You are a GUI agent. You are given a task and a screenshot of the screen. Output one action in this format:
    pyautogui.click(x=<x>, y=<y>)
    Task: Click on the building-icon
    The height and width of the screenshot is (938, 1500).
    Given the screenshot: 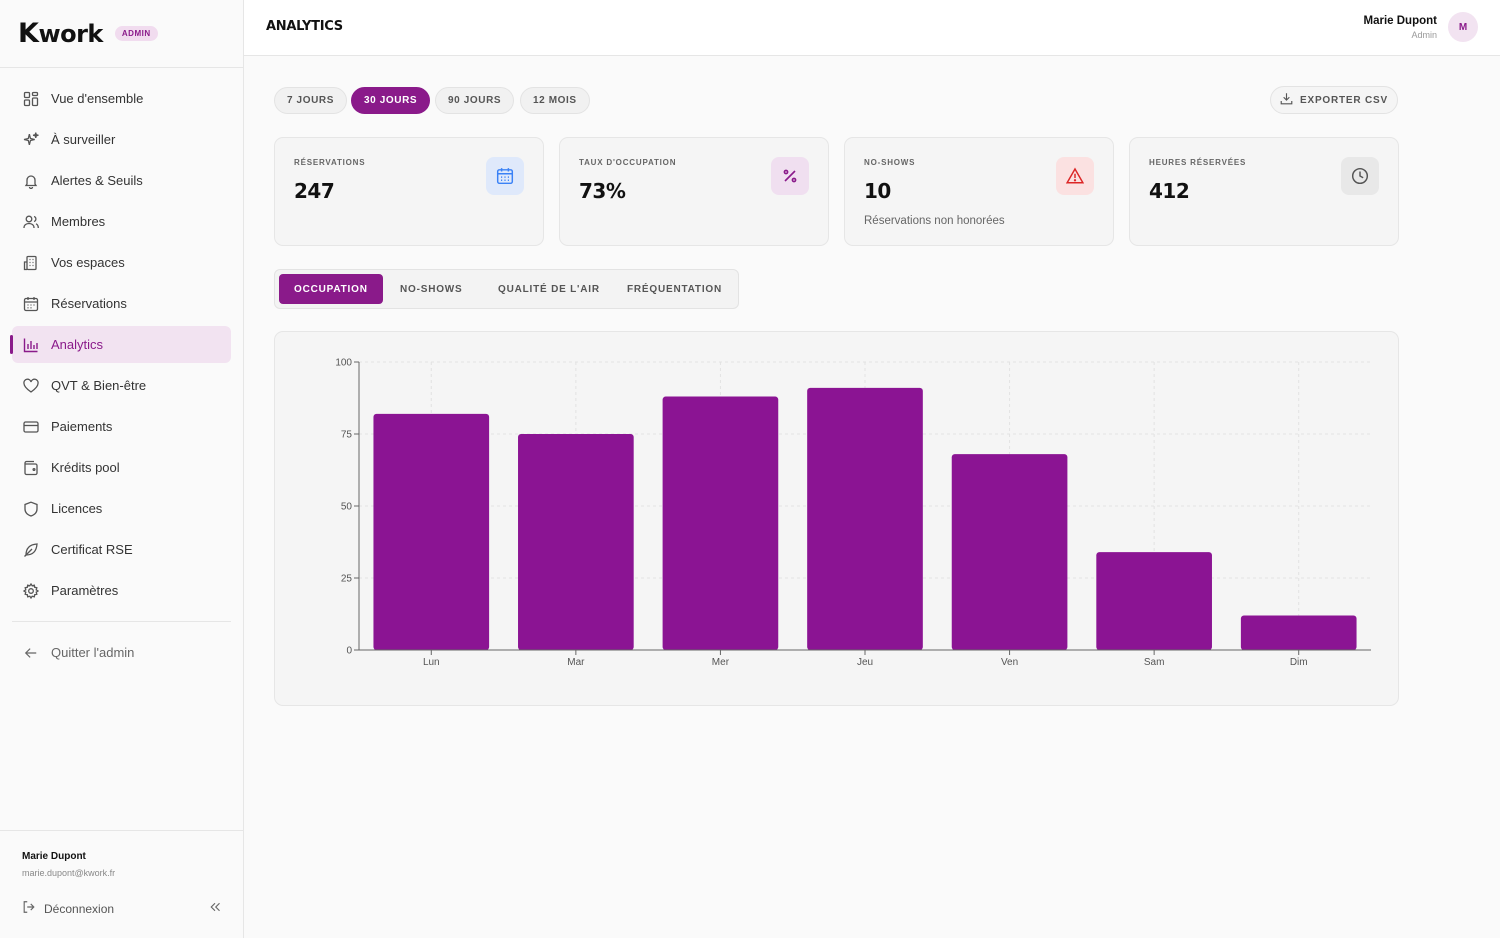 What is the action you would take?
    pyautogui.click(x=31, y=263)
    